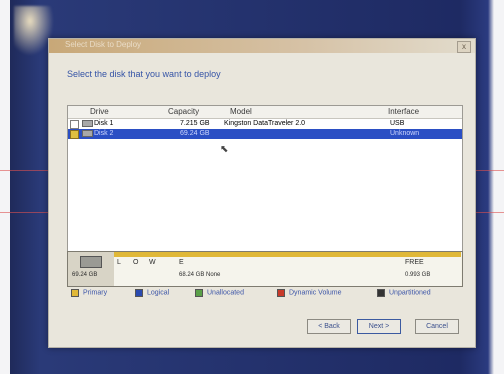  I want to click on cancel-button: Cancel, so click(437, 326).